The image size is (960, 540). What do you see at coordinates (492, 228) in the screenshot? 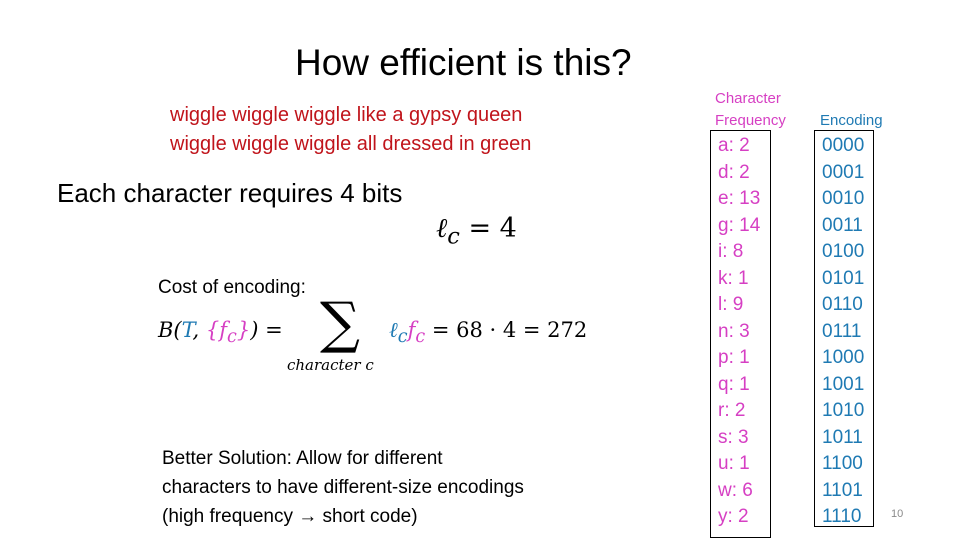
I see `length-value: = 4` at bounding box center [492, 228].